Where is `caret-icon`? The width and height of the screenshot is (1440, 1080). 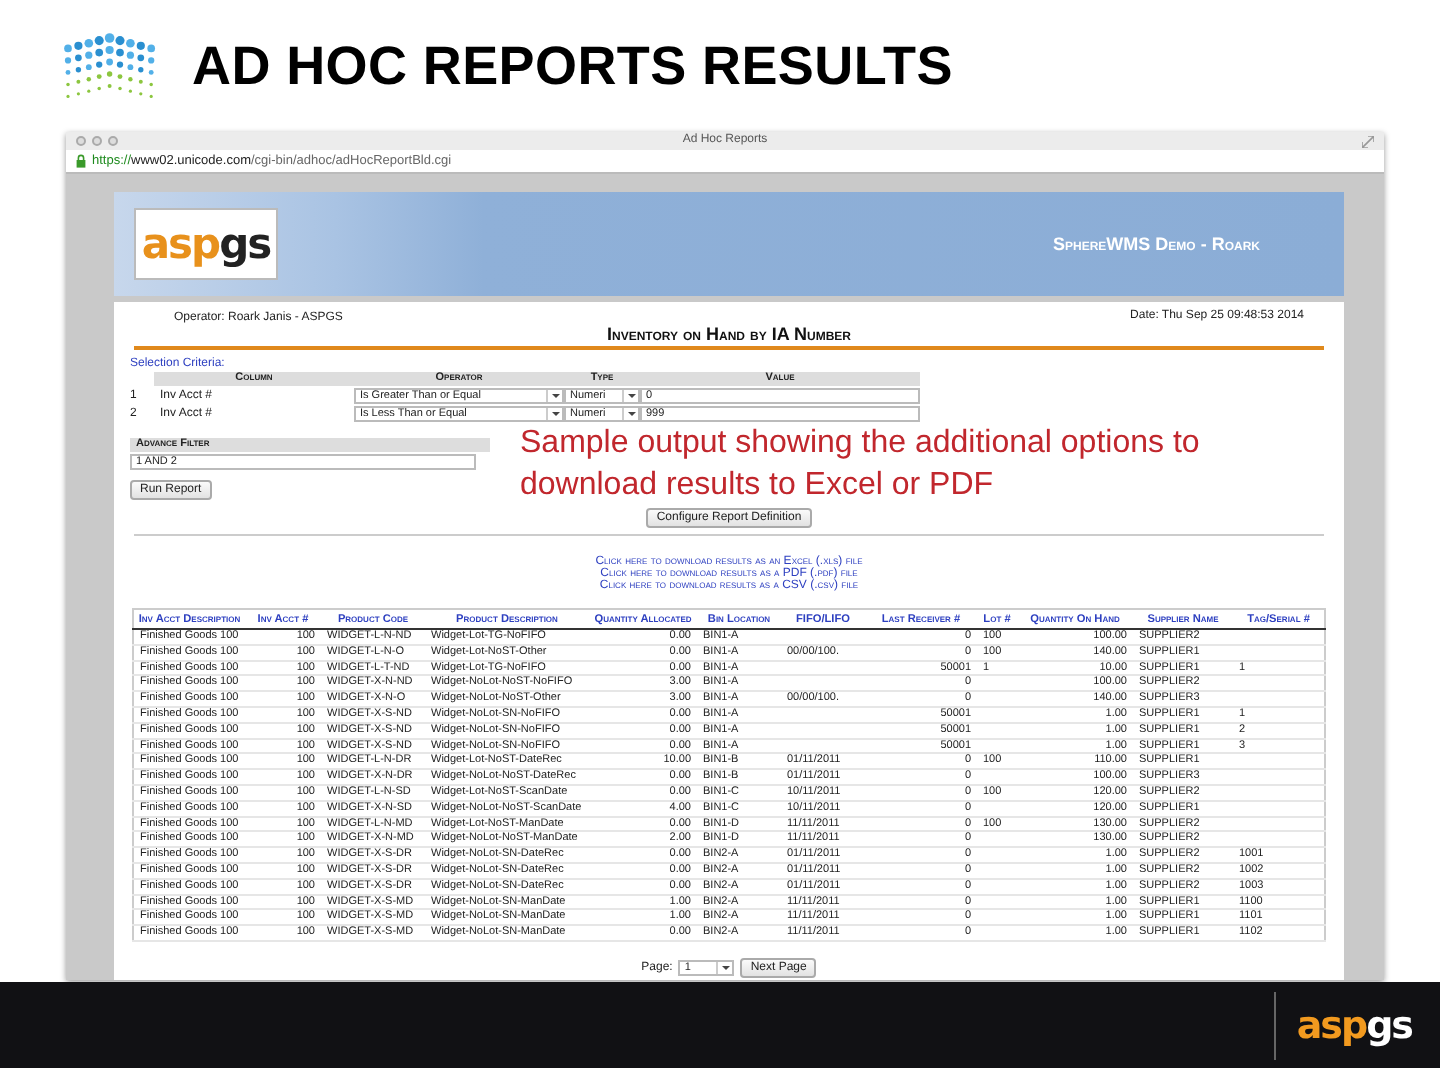 caret-icon is located at coordinates (724, 967).